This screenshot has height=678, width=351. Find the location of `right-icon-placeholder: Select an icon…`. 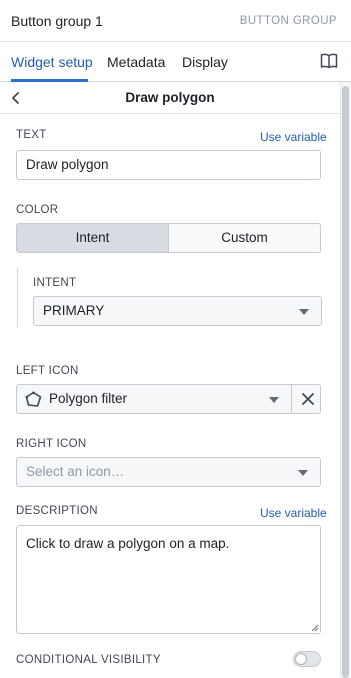

right-icon-placeholder: Select an icon… is located at coordinates (75, 471).